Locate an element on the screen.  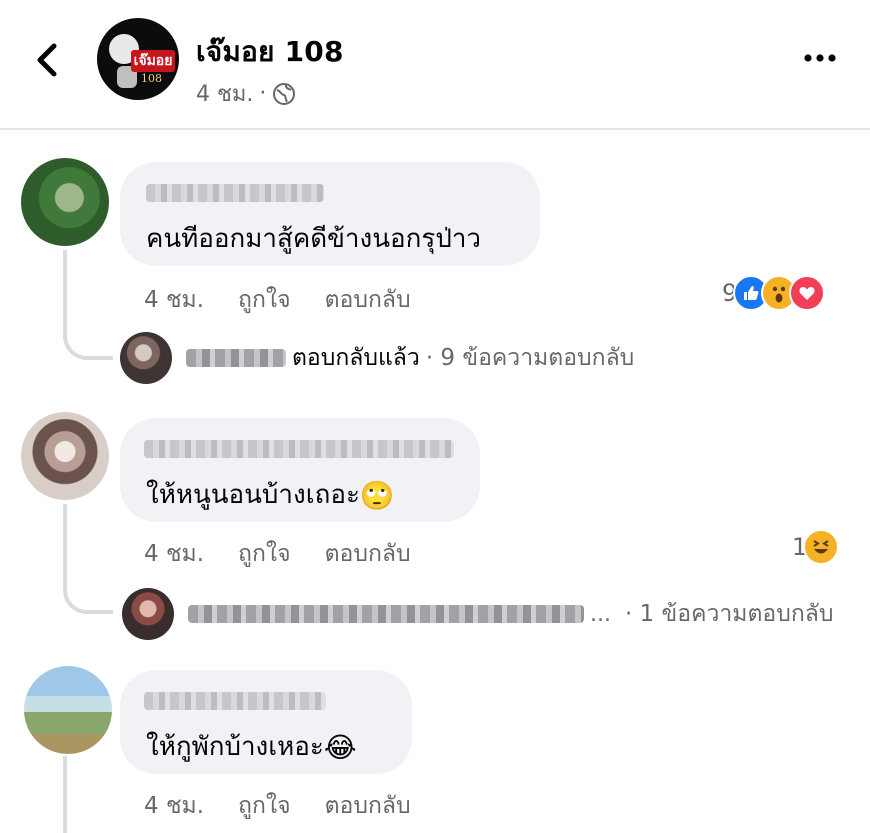
globe-icon is located at coordinates (284, 93).